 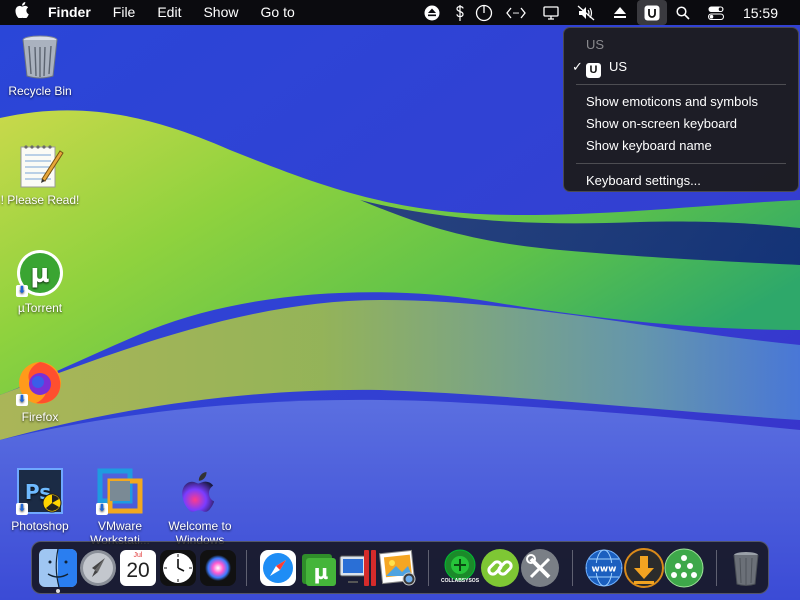 I want to click on desktop-icon-label: µTorrent, so click(x=40, y=308).